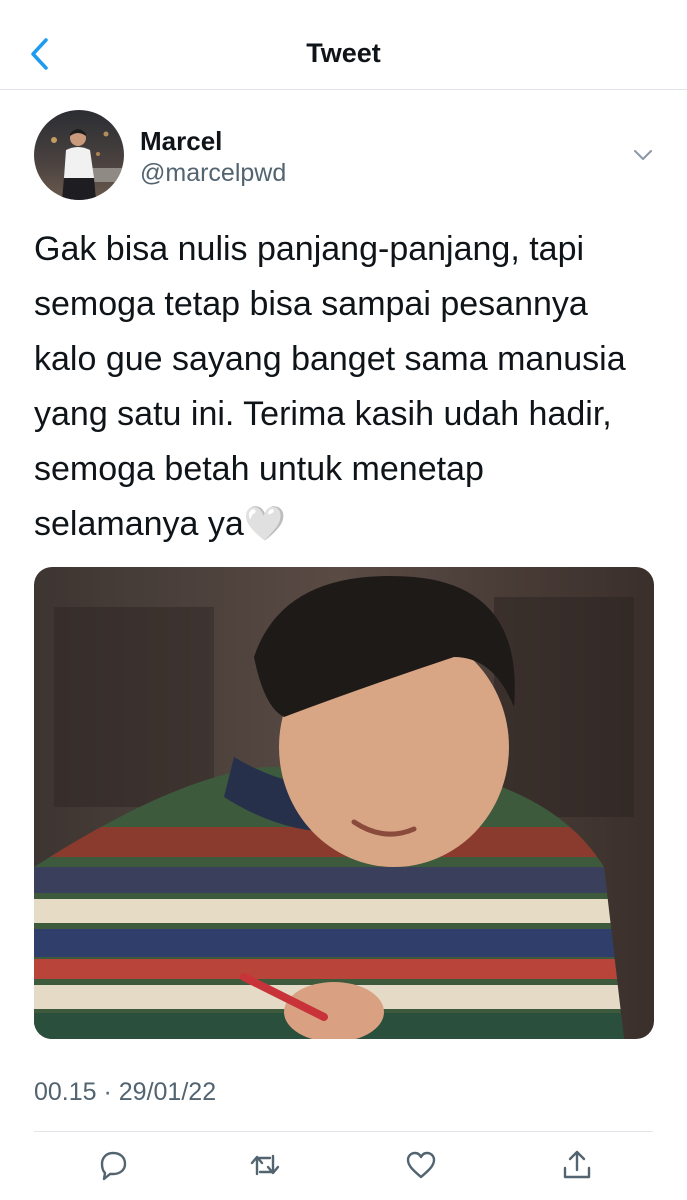  What do you see at coordinates (577, 1165) in the screenshot?
I see `share-icon` at bounding box center [577, 1165].